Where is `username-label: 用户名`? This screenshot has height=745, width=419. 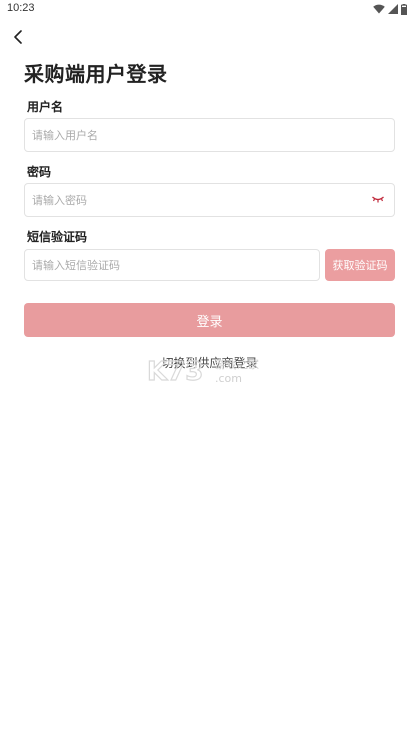 username-label: 用户名 is located at coordinates (45, 107).